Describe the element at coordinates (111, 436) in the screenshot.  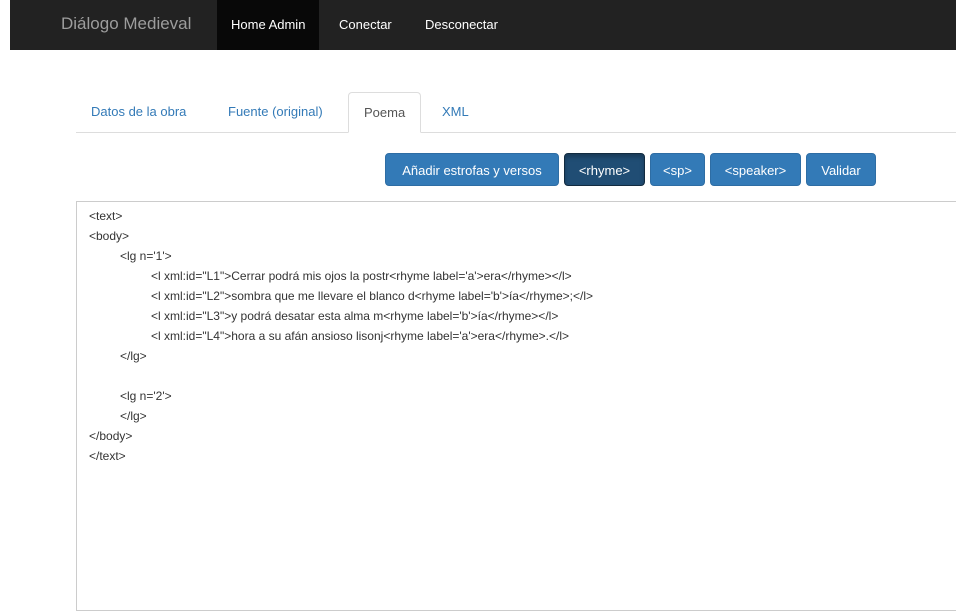
I see `code-line: </body>` at that location.